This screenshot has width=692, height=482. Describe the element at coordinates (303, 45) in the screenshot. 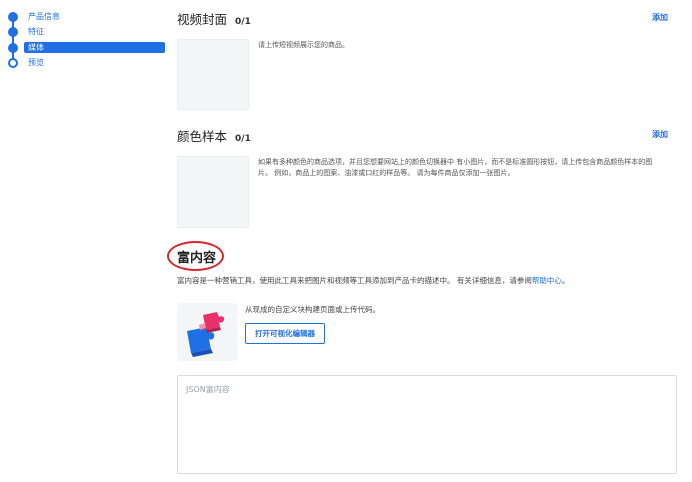

I see `video-cover-hint: 请上传短视频展示您的商品。` at that location.